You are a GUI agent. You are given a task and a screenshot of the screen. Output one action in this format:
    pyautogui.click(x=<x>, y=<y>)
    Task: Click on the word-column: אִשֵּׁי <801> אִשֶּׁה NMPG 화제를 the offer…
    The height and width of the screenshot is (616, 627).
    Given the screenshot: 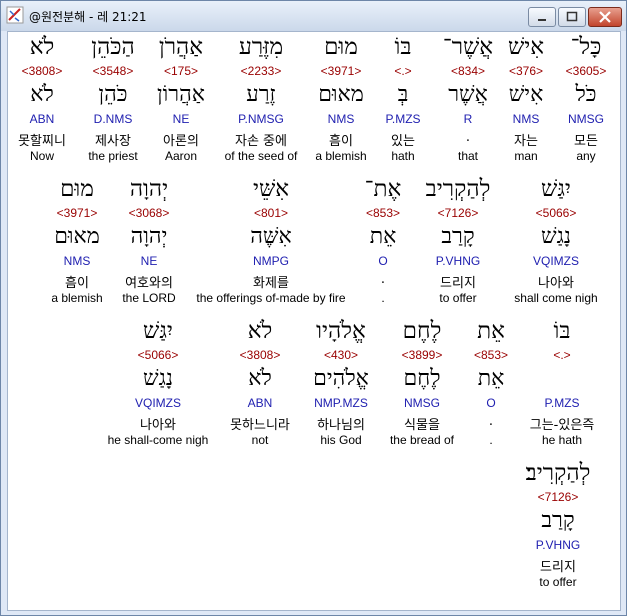 What is the action you would take?
    pyautogui.click(x=271, y=242)
    